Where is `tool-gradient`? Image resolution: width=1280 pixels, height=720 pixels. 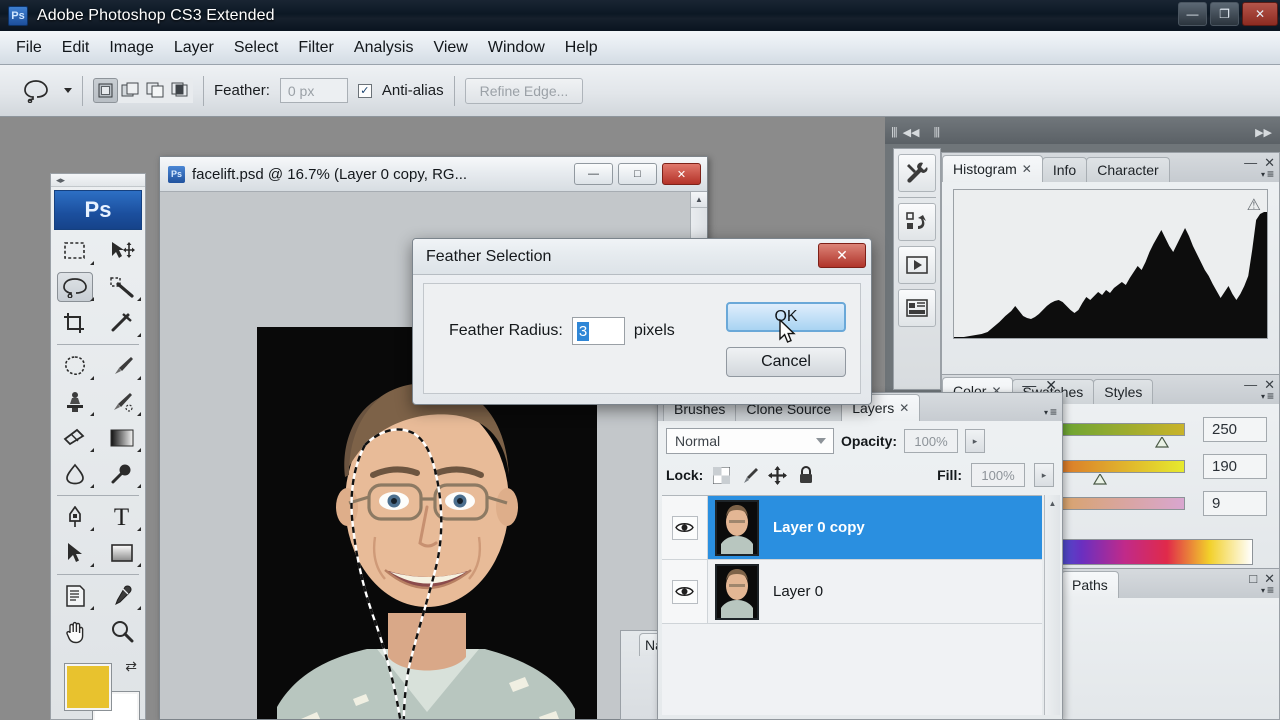
tool-gradient is located at coordinates (121, 438).